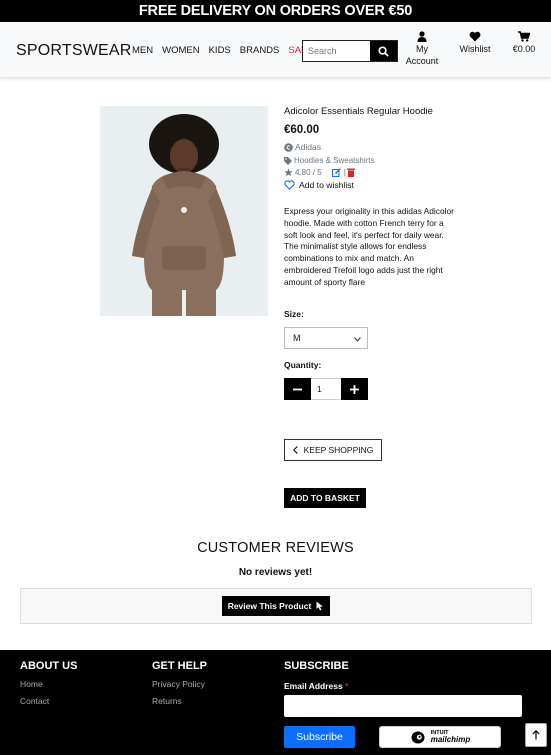 The width and height of the screenshot is (551, 755). What do you see at coordinates (178, 684) in the screenshot?
I see `footer-link-privacy: Privacy Policy` at bounding box center [178, 684].